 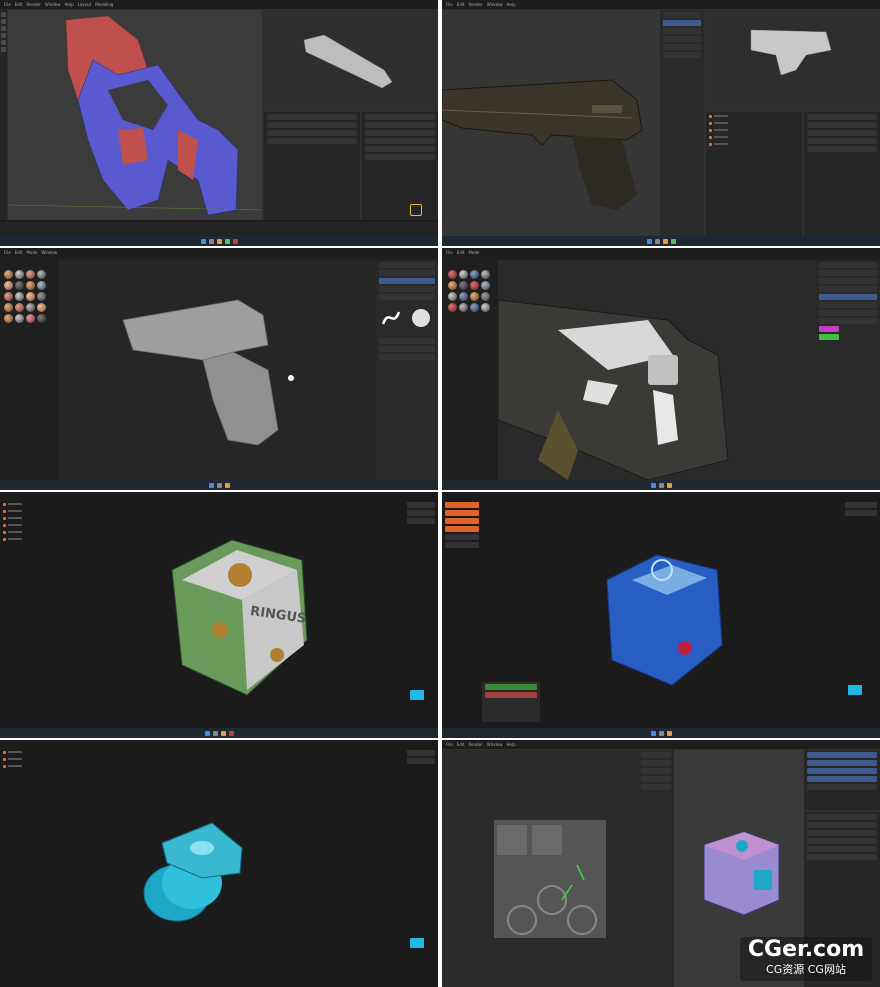 What do you see at coordinates (848, 370) in the screenshot?
I see `layers-panel` at bounding box center [848, 370].